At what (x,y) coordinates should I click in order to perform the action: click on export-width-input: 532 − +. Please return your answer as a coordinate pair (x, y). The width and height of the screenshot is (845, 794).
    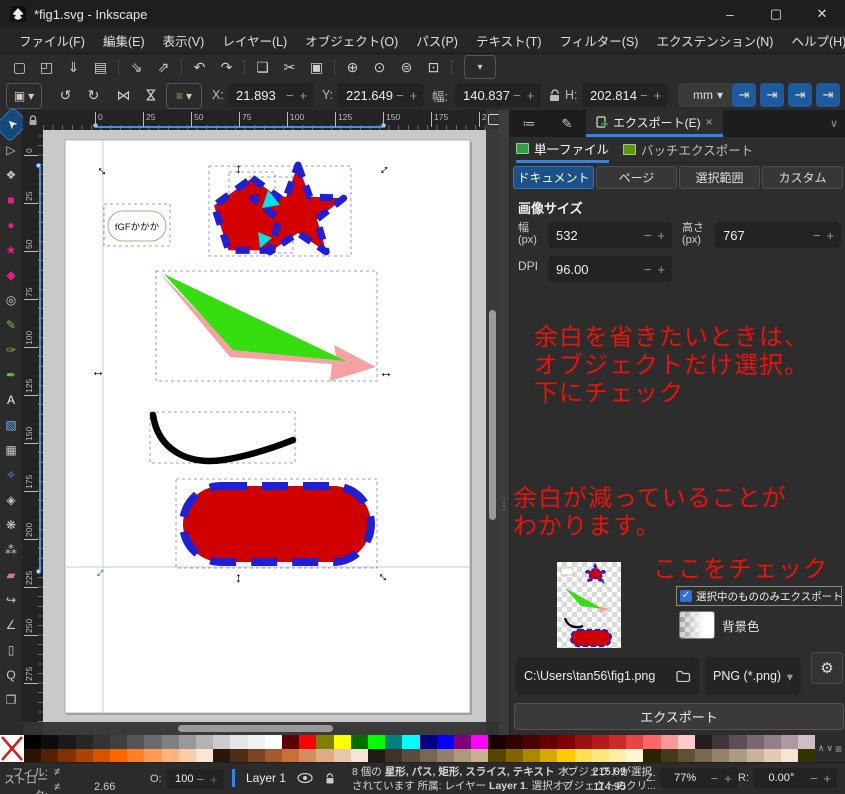
    Looking at the image, I should click on (610, 235).